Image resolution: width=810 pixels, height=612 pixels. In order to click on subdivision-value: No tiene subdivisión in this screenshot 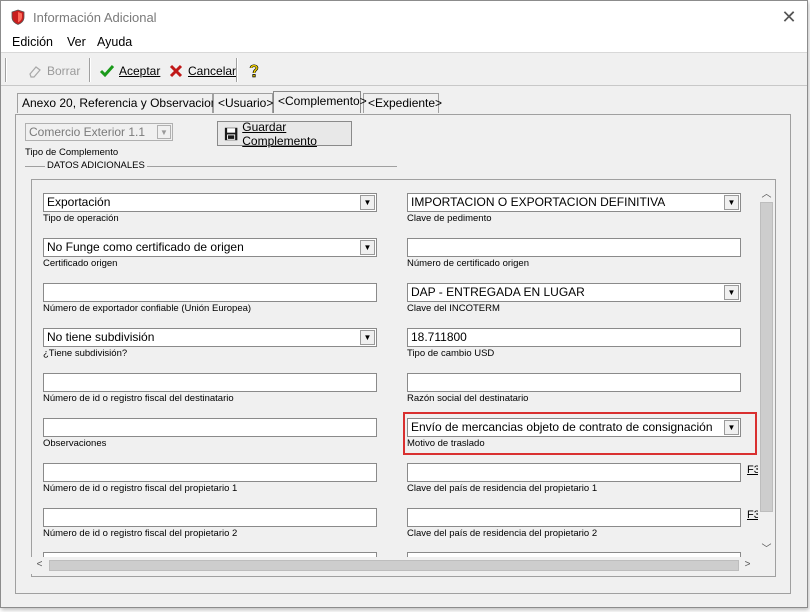, I will do `click(101, 337)`.